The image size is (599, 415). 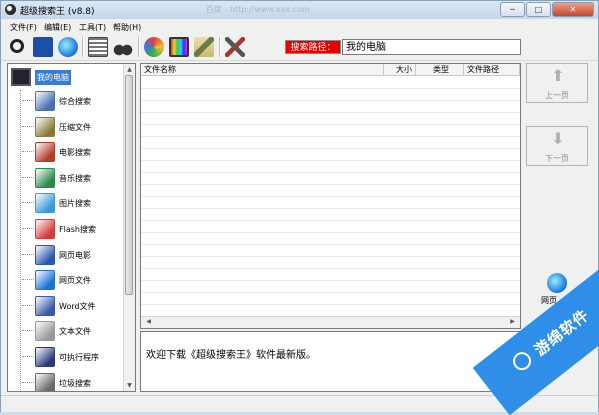 I want to click on column-header-path: 文件路径, so click(x=492, y=70).